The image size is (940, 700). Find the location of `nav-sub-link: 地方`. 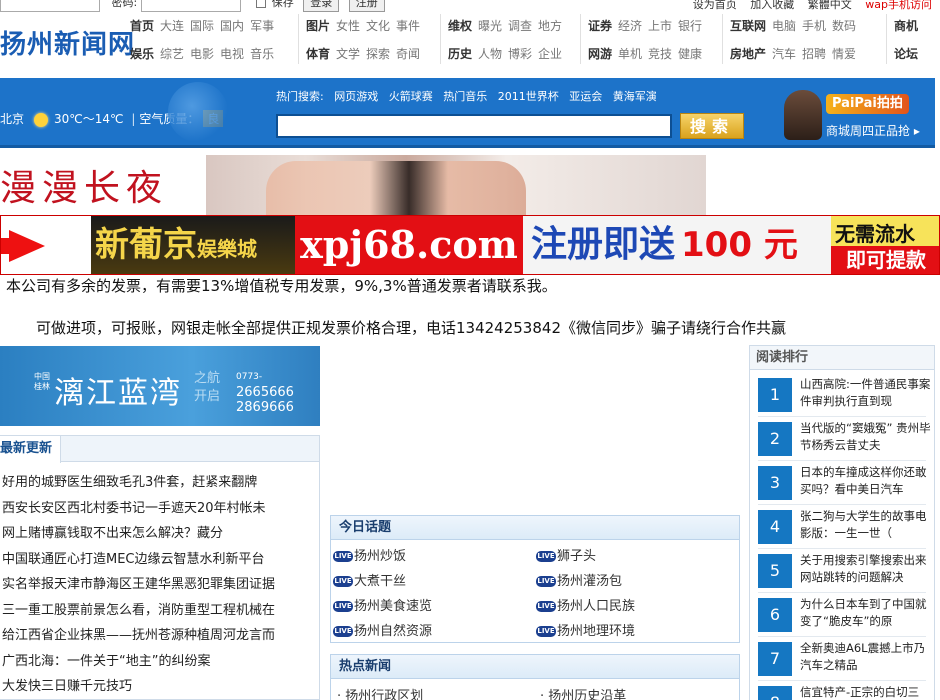

nav-sub-link: 地方 is located at coordinates (550, 26).